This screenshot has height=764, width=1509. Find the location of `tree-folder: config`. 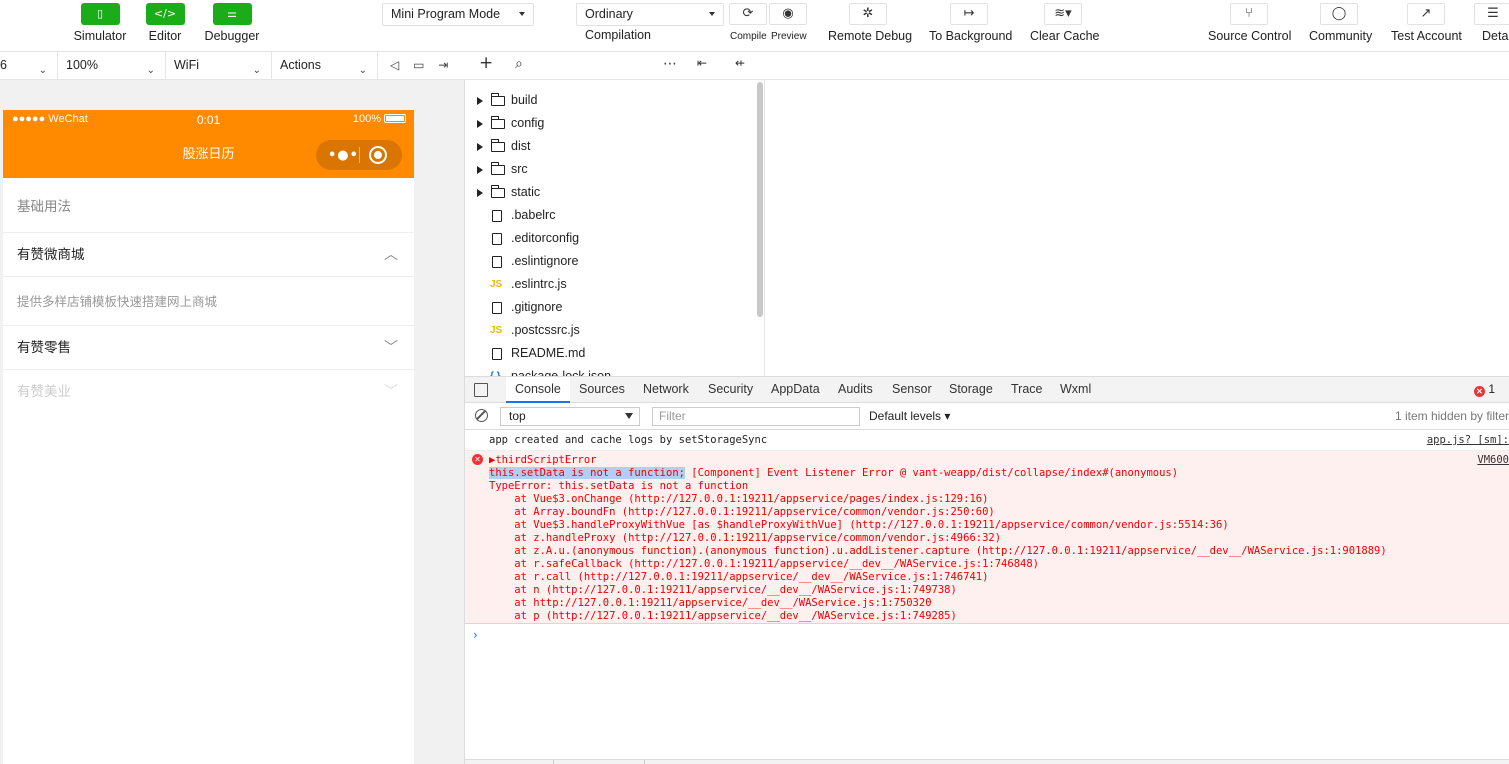

tree-folder: config is located at coordinates (610, 123).